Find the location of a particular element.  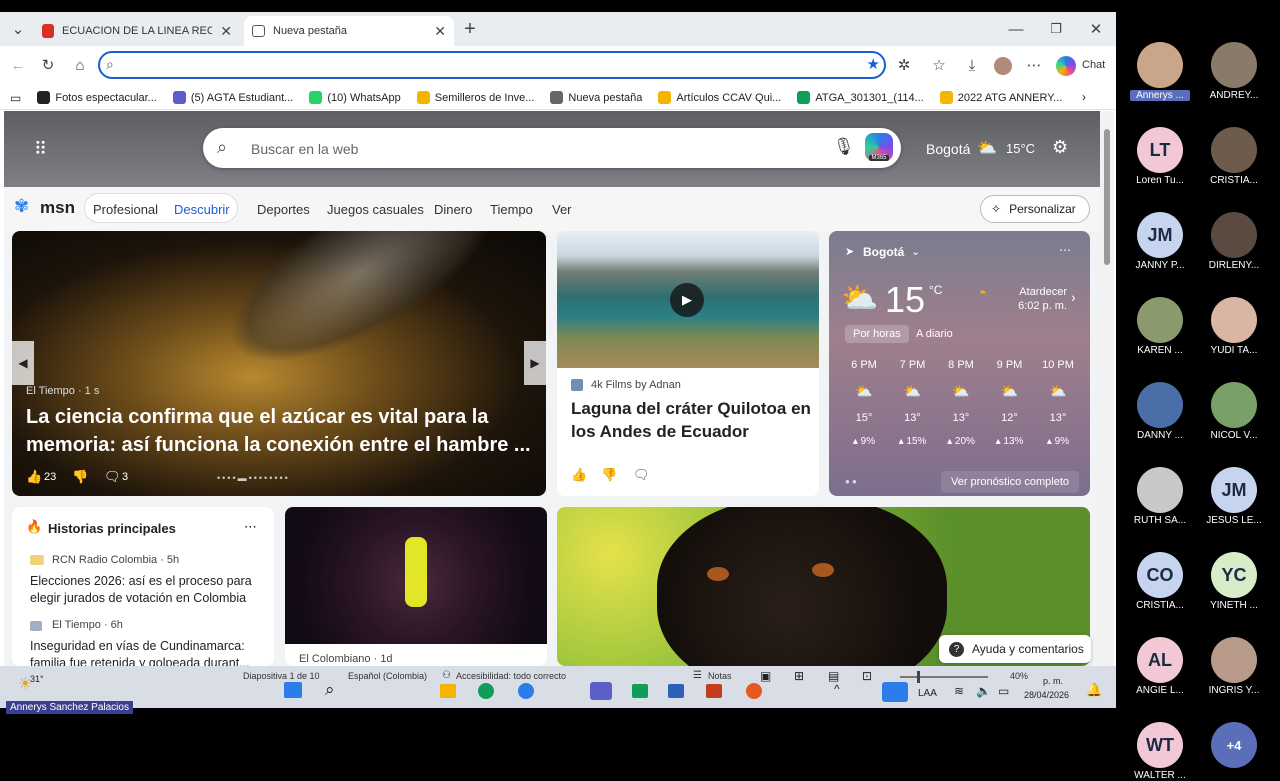

copilot-icon is located at coordinates (1066, 66).